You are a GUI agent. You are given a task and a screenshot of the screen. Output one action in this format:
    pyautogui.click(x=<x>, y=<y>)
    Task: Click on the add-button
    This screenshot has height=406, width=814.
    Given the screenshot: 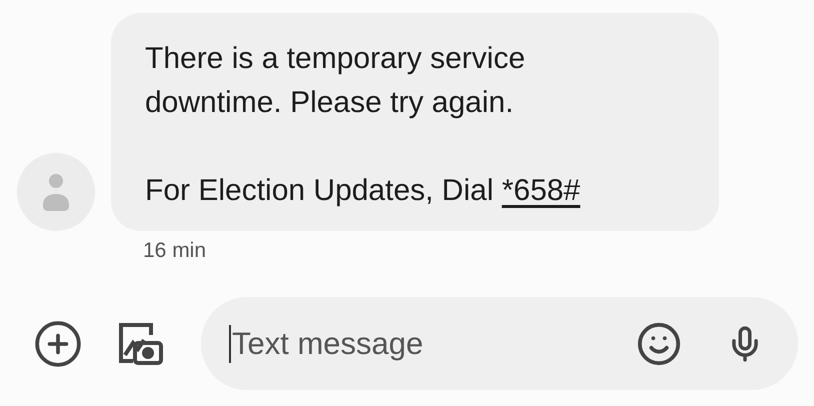 What is the action you would take?
    pyautogui.click(x=58, y=343)
    